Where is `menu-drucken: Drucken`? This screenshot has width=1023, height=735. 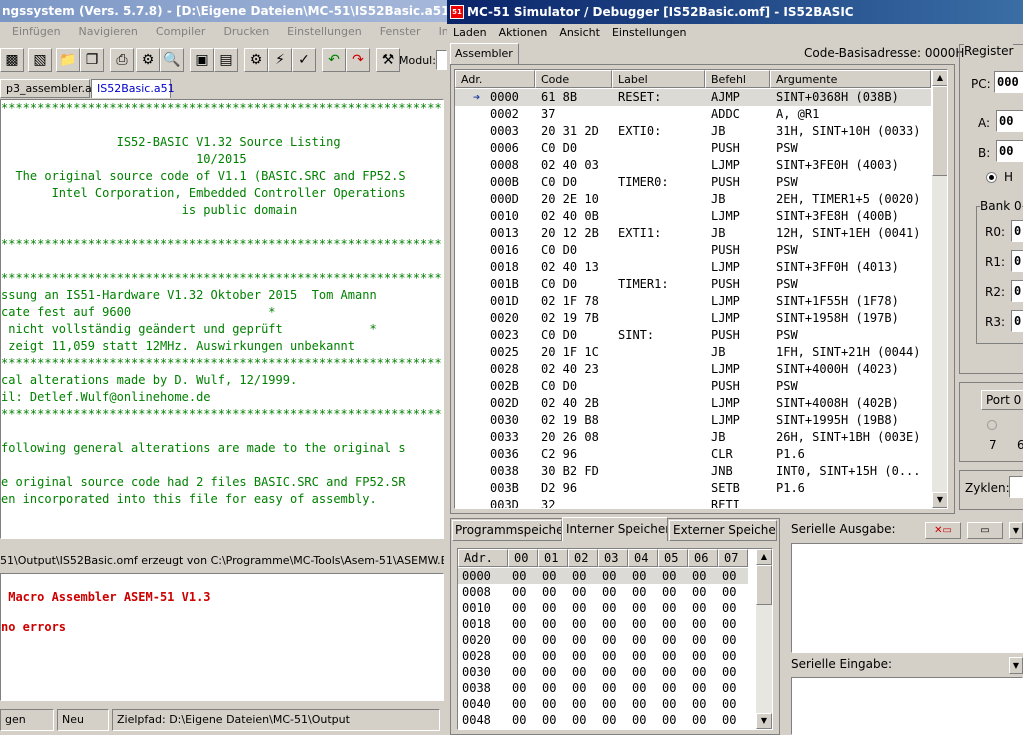 menu-drucken: Drucken is located at coordinates (243, 32).